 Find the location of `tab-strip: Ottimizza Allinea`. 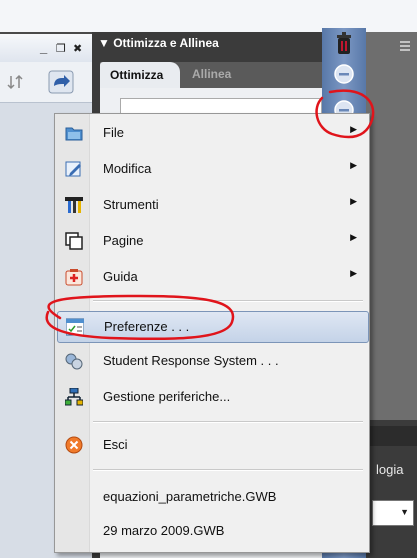

tab-strip: Ottimizza Allinea is located at coordinates (211, 75).